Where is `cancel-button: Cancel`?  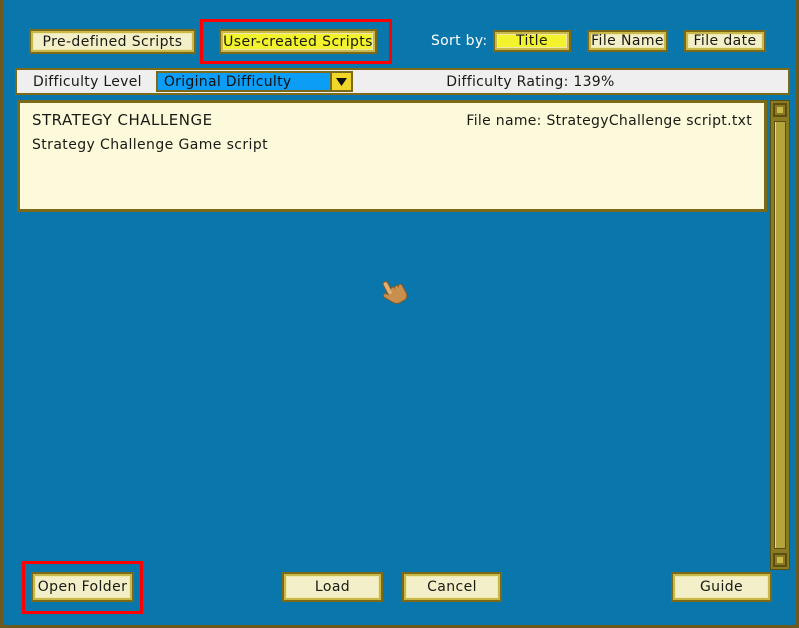
cancel-button: Cancel is located at coordinates (452, 587).